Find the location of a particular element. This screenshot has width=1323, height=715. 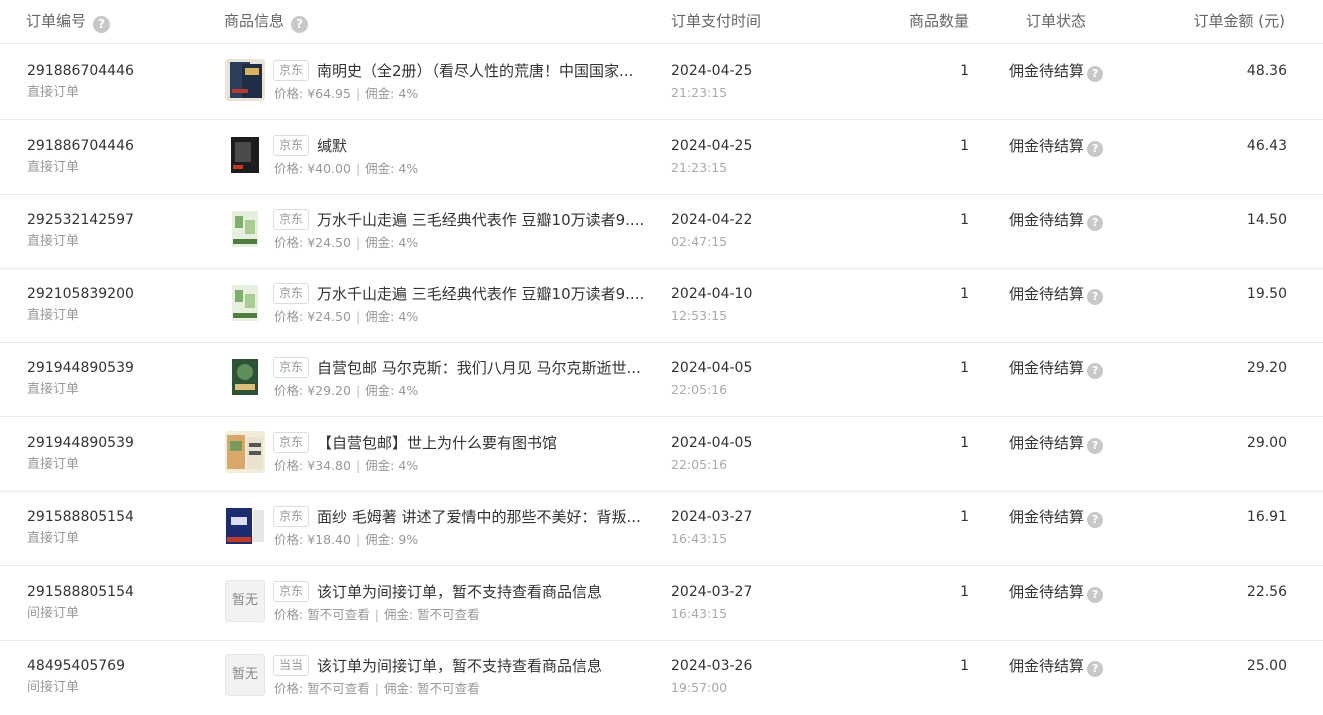

header-goods-info-label: 商品信息 is located at coordinates (254, 21).